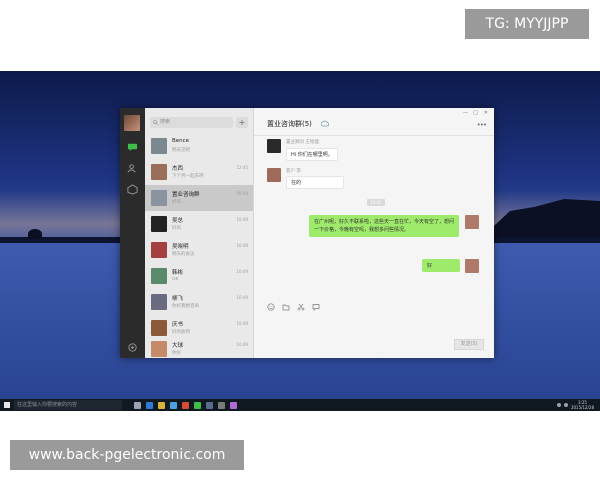  What do you see at coordinates (178, 346) in the screenshot?
I see `chat-name: 大球` at bounding box center [178, 346].